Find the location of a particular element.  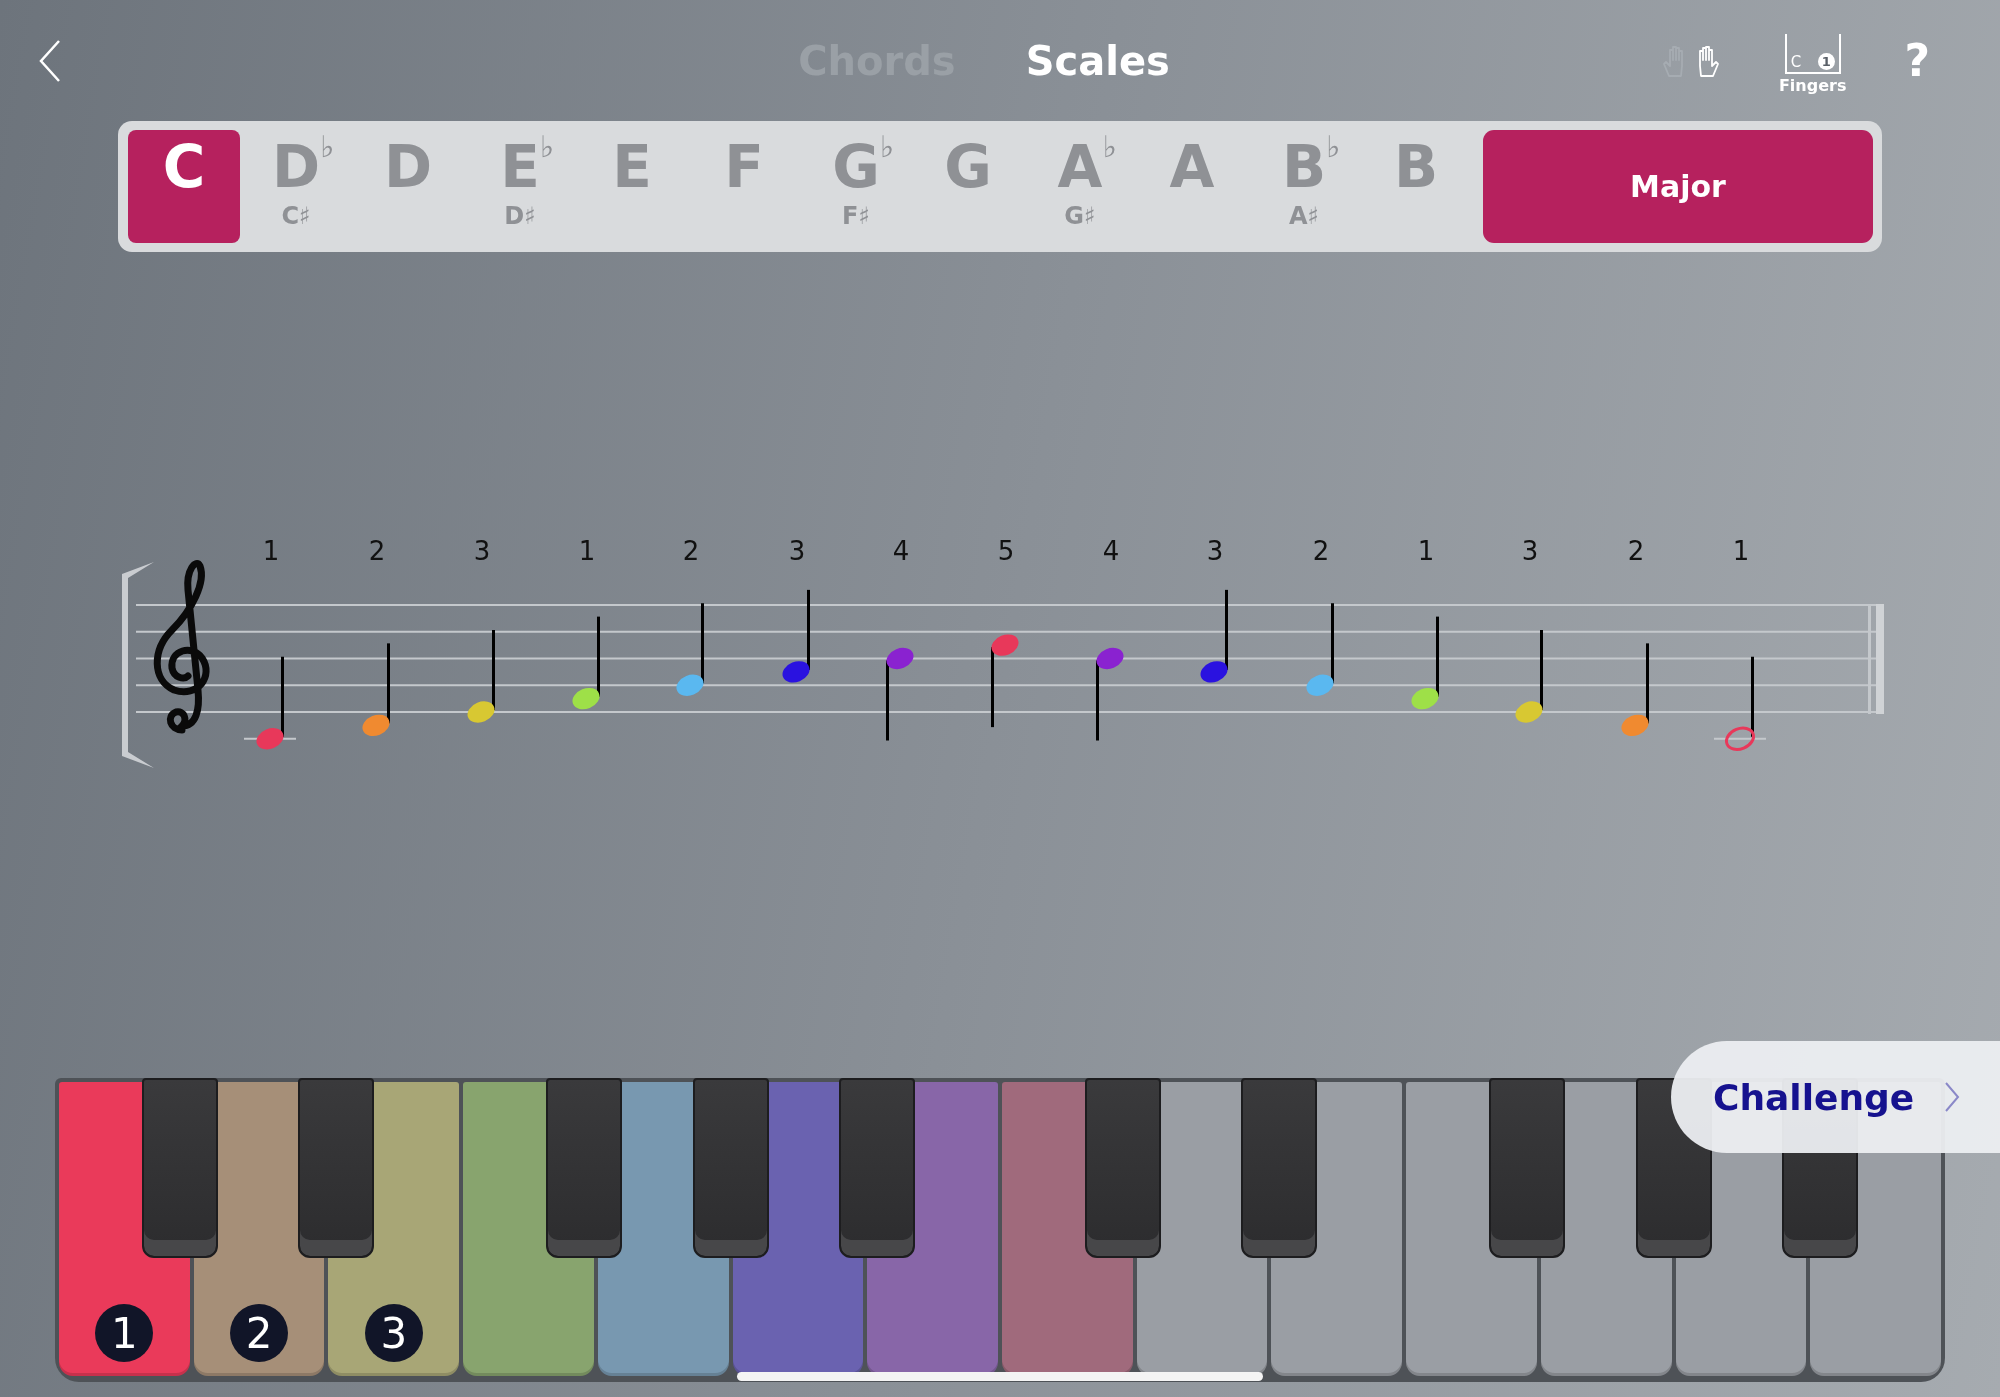

key-button: G is located at coordinates (968, 186).